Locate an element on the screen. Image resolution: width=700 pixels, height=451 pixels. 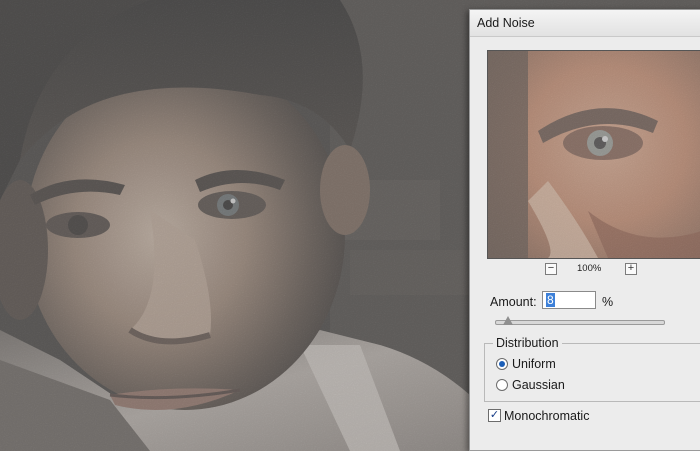
amount-slider-thumb is located at coordinates (508, 320).